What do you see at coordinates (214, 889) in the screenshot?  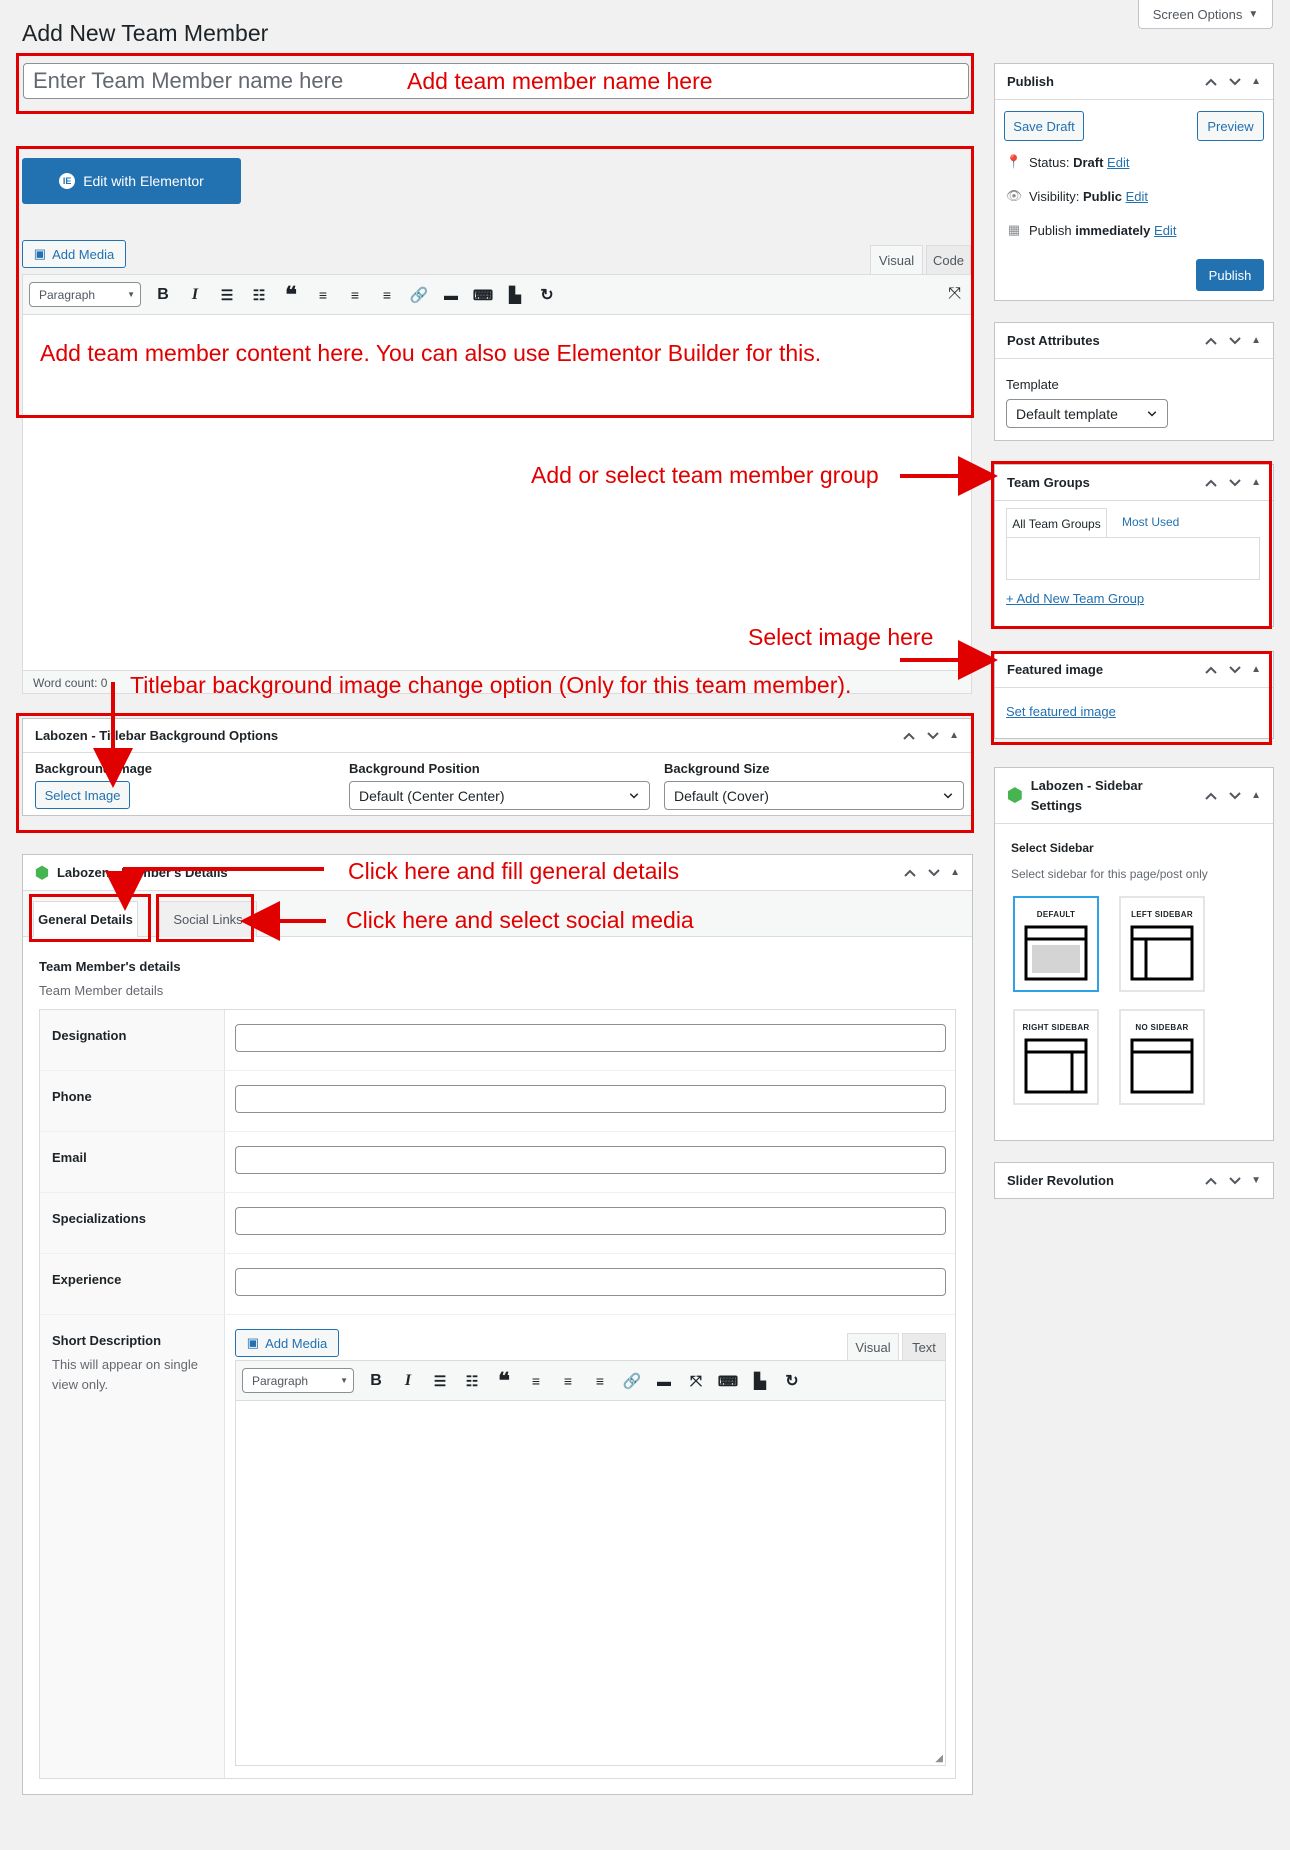 I see `arrow-general-details` at bounding box center [214, 889].